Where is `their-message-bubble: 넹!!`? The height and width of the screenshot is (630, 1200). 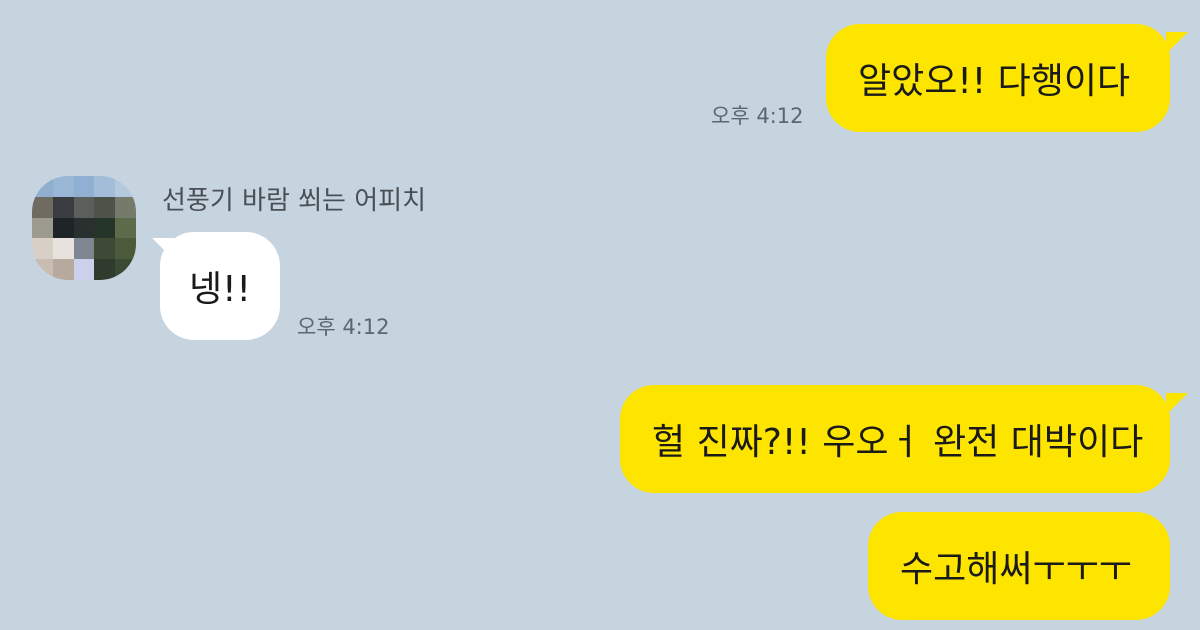
their-message-bubble: 넹!! is located at coordinates (220, 286).